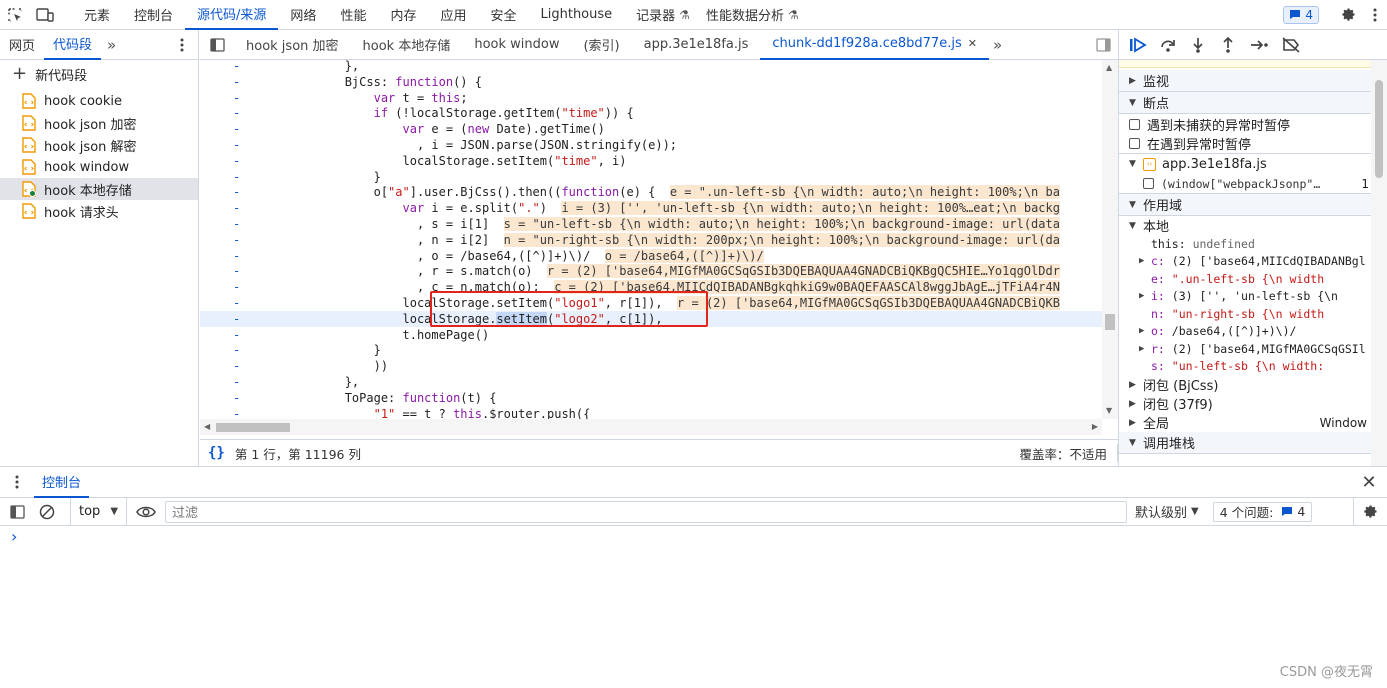 This screenshot has height=688, width=1387. Describe the element at coordinates (651, 427) in the screenshot. I see `editor-horizontal-scrollbar: ◀ ▶` at that location.